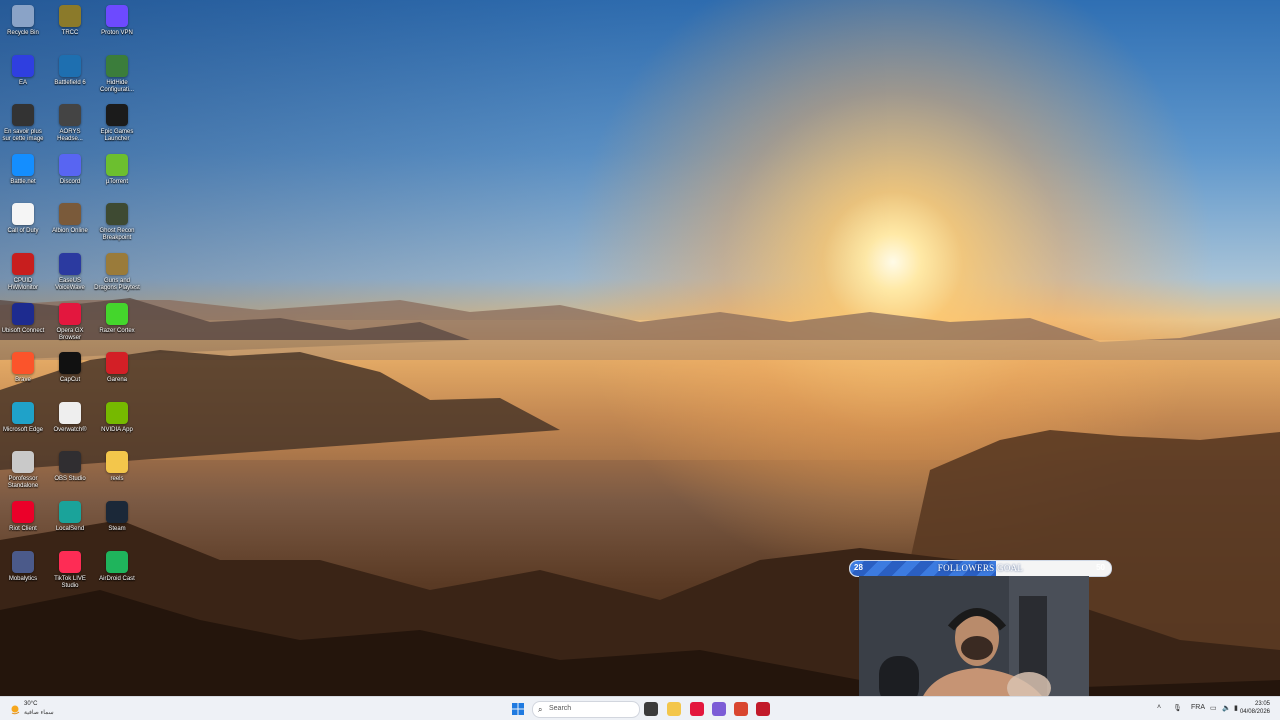 The image size is (1280, 720). I want to click on desktop-icon: Battle.net, so click(23, 176).